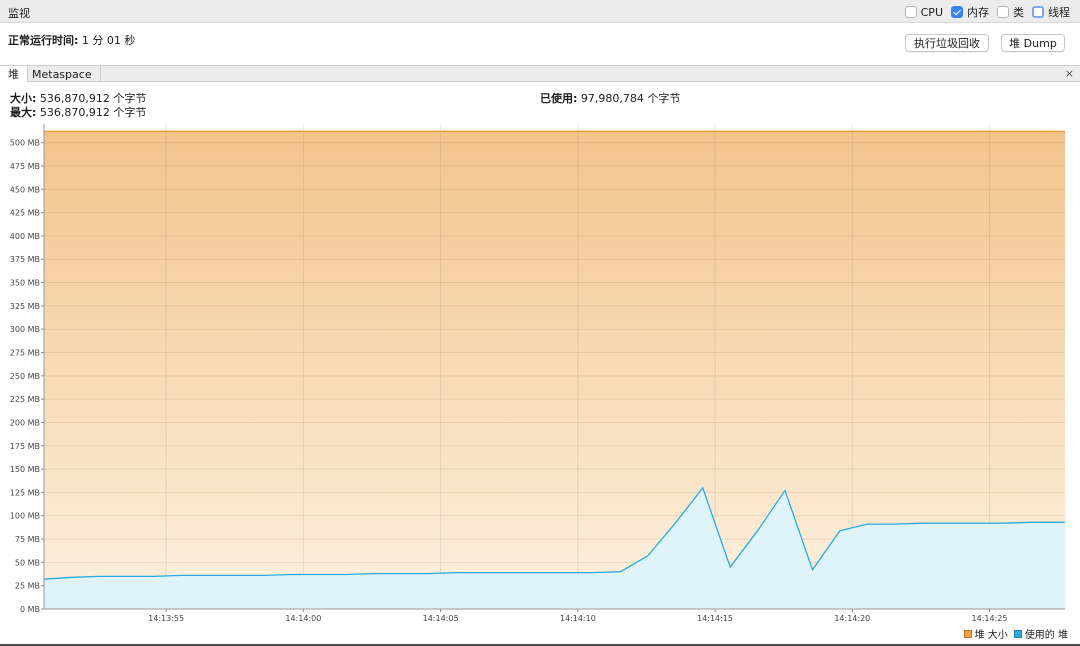  What do you see at coordinates (25, 492) in the screenshot?
I see `y-tick-label: 125 MB` at bounding box center [25, 492].